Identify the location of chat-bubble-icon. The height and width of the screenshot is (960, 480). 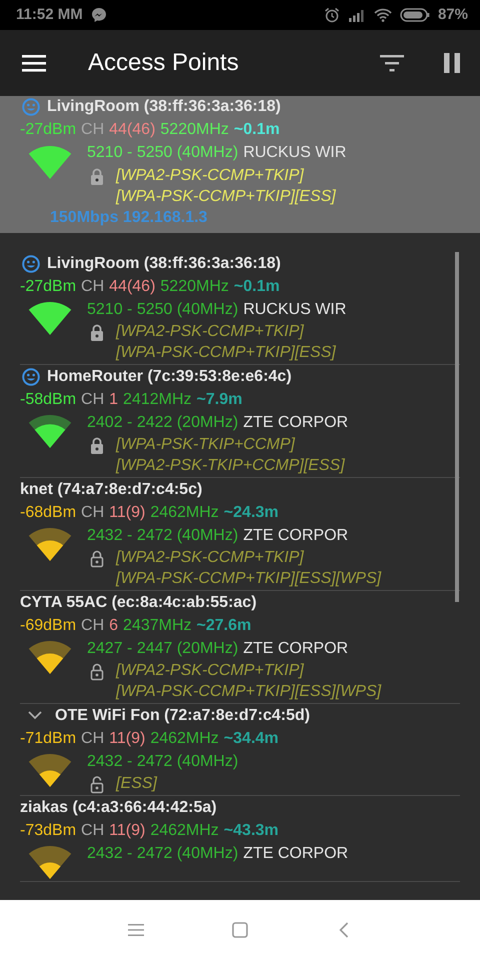
(98, 14).